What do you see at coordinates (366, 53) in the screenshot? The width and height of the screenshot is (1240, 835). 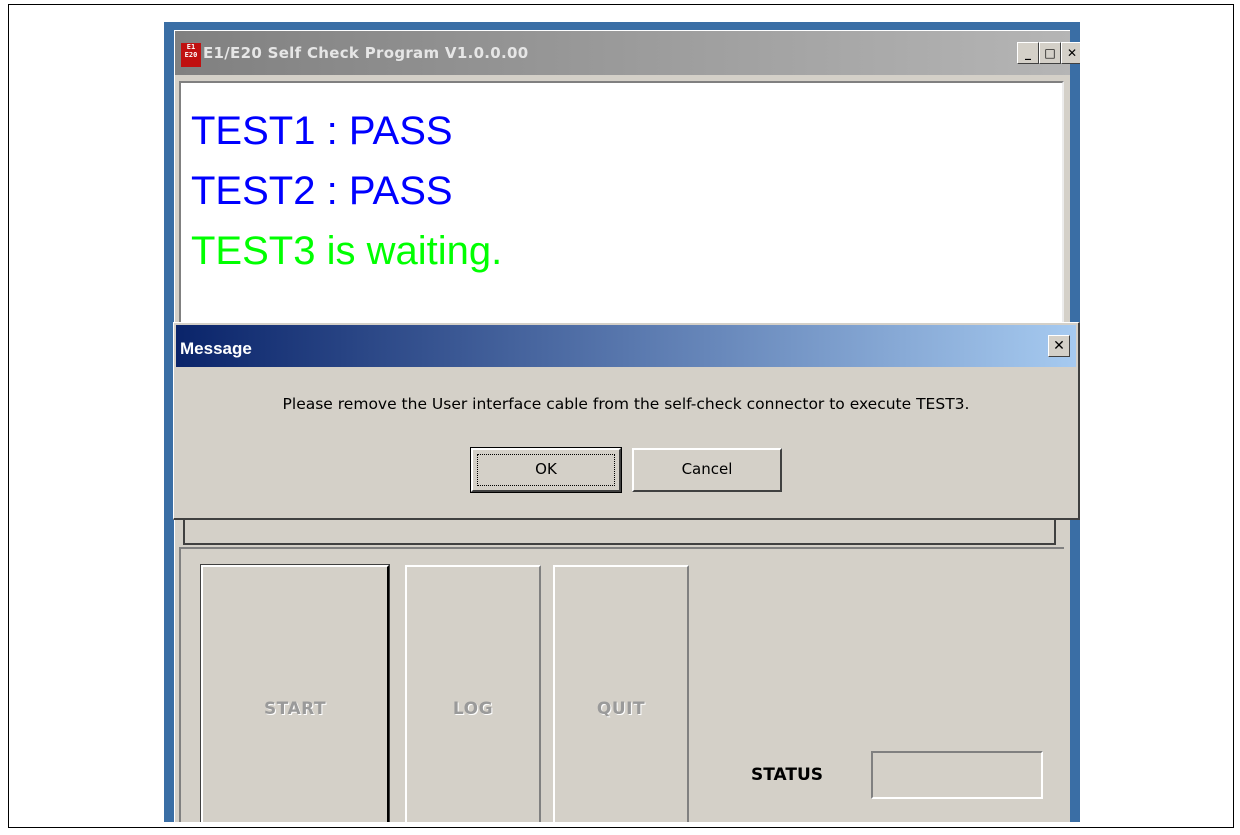 I see `app-title: E1/E20 Self Check Program V1.0.0.00` at bounding box center [366, 53].